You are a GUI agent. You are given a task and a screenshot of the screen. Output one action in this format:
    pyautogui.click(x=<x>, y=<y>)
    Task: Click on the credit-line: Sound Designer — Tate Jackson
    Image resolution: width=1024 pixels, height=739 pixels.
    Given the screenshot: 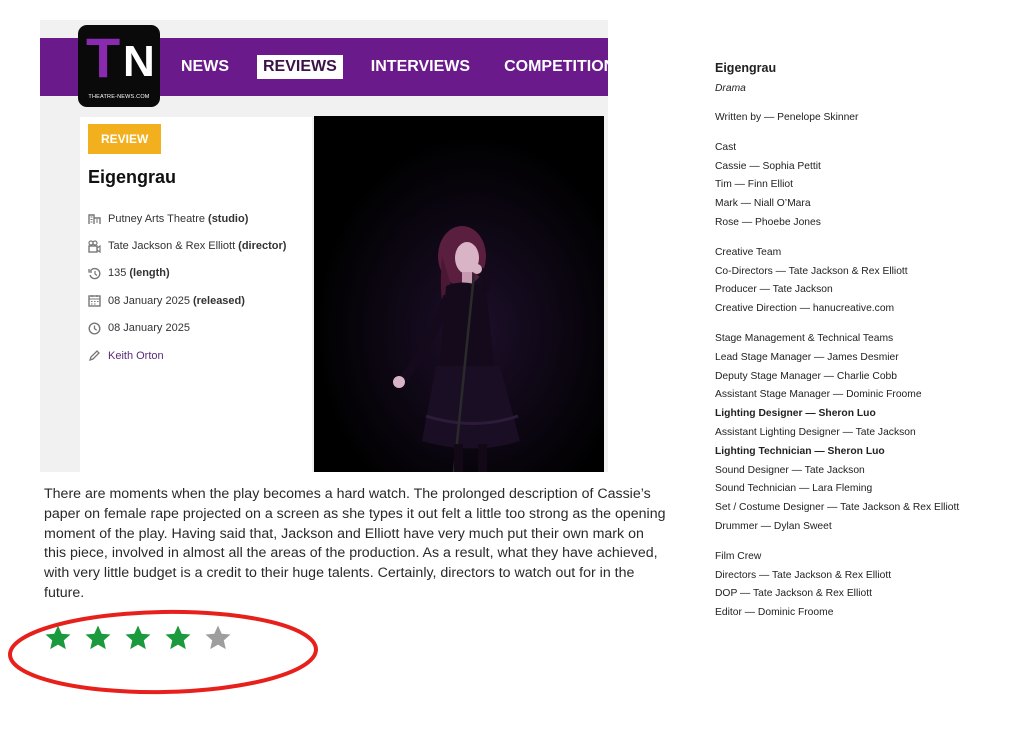 What is the action you would take?
    pyautogui.click(x=790, y=470)
    